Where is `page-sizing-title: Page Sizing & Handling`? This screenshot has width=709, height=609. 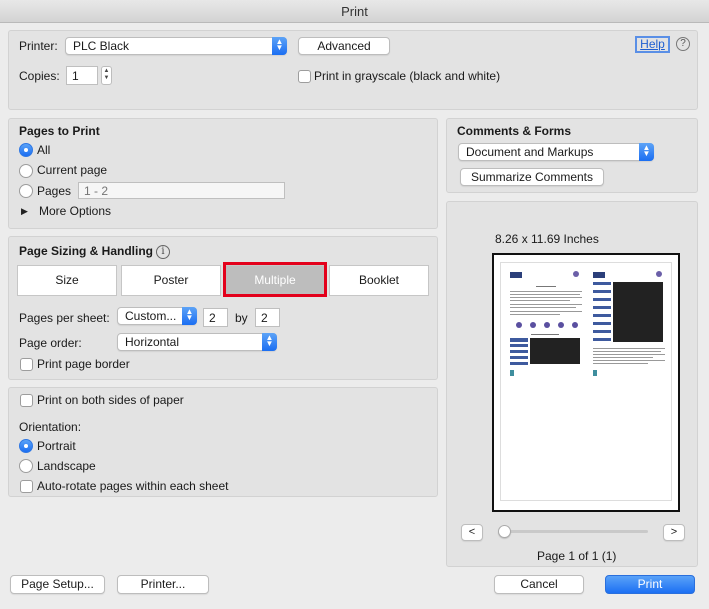
page-sizing-title: Page Sizing & Handling is located at coordinates (86, 251).